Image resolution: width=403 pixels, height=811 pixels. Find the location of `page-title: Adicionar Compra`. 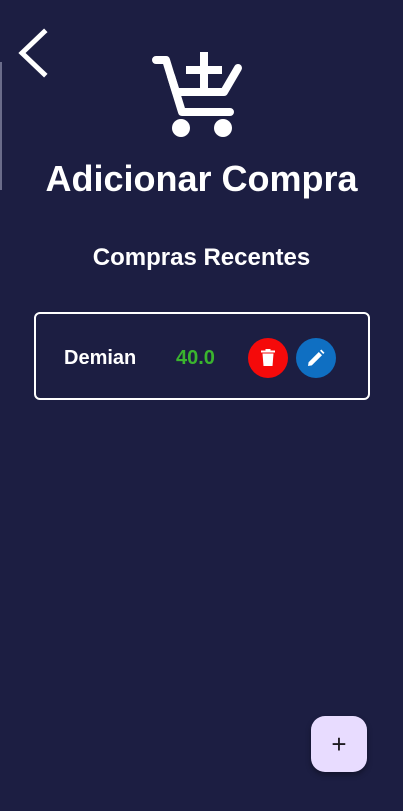

page-title: Adicionar Compra is located at coordinates (201, 178).